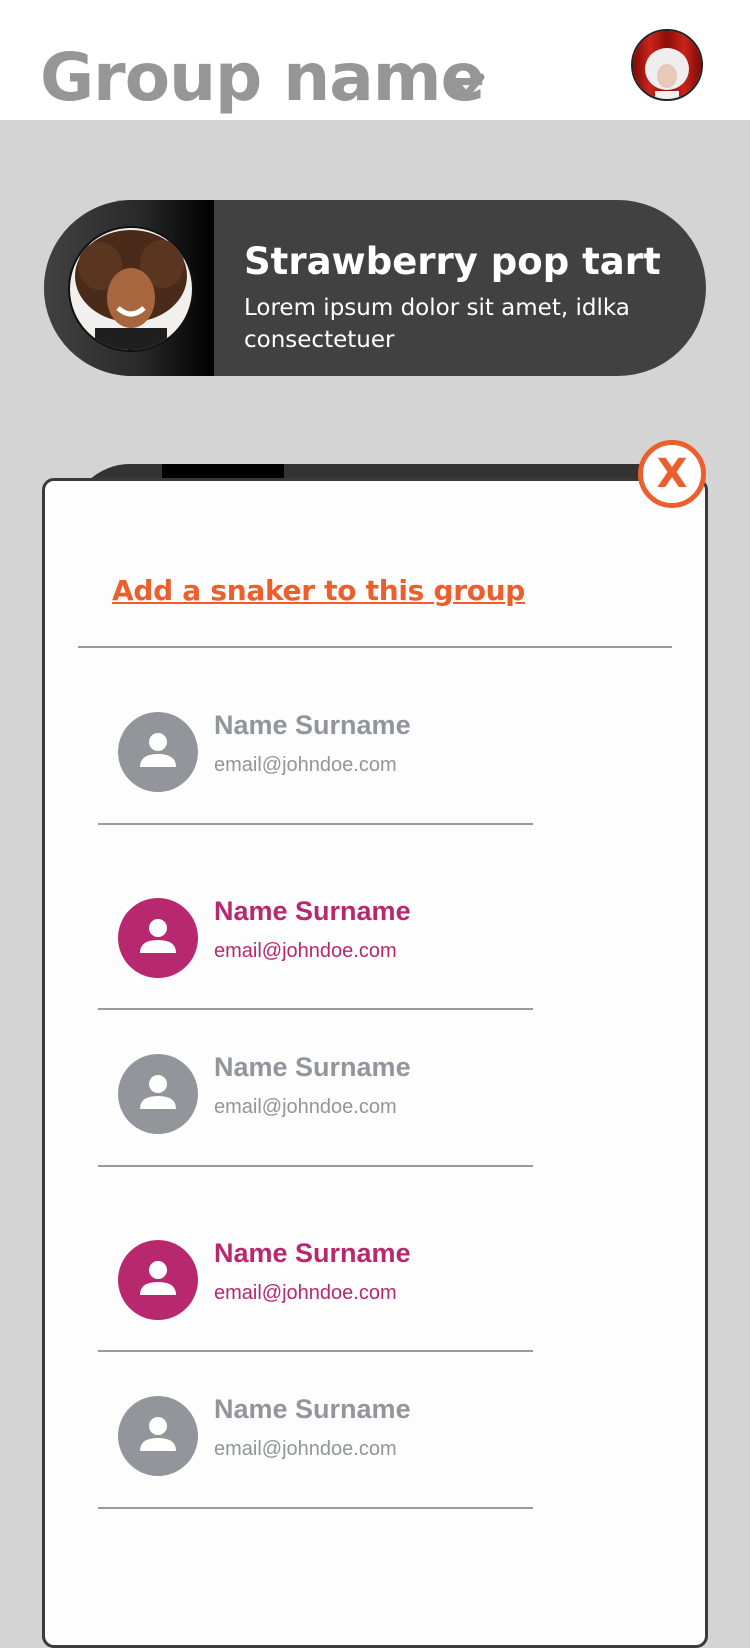 This screenshot has height=1648, width=750. I want to click on app-header: Group name, so click(375, 60).